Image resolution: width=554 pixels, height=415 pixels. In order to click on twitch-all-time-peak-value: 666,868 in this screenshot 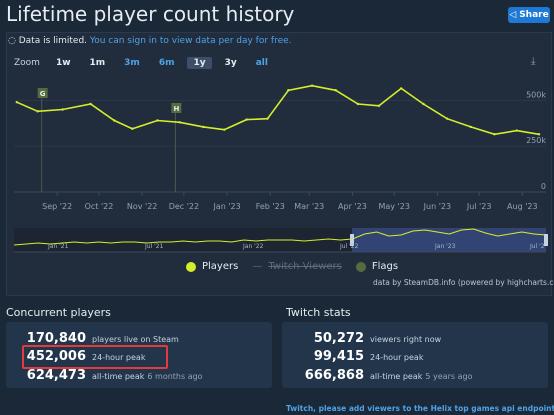, I will do `click(334, 375)`.